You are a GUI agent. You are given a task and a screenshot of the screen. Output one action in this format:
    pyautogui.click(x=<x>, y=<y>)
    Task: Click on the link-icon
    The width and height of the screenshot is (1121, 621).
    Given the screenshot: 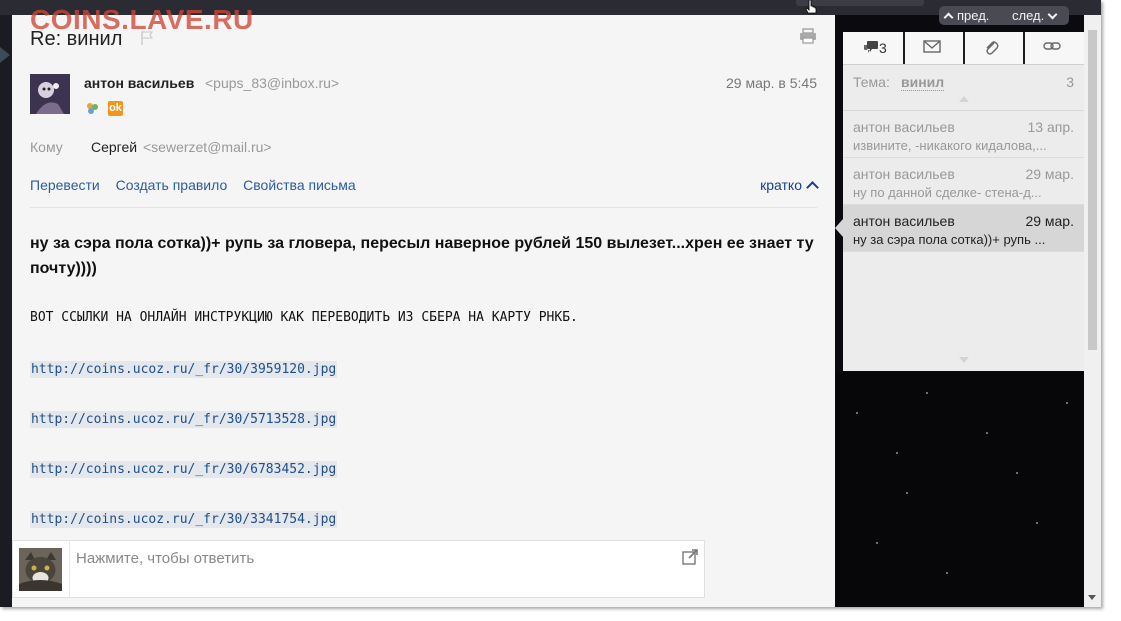 What is the action you would take?
    pyautogui.click(x=1052, y=46)
    